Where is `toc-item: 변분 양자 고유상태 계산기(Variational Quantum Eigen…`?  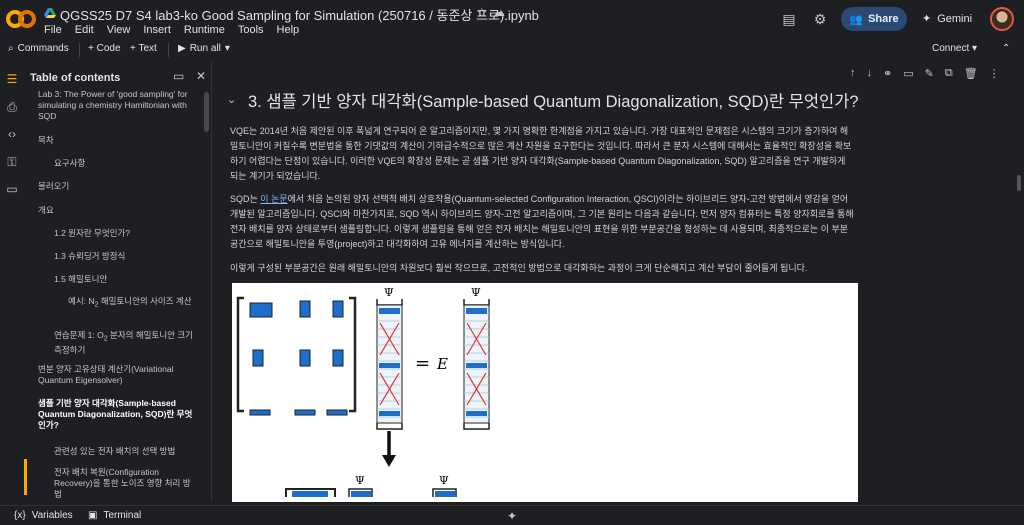 toc-item: 변분 양자 고유상태 계산기(Variational Quantum Eigen… is located at coordinates (118, 375).